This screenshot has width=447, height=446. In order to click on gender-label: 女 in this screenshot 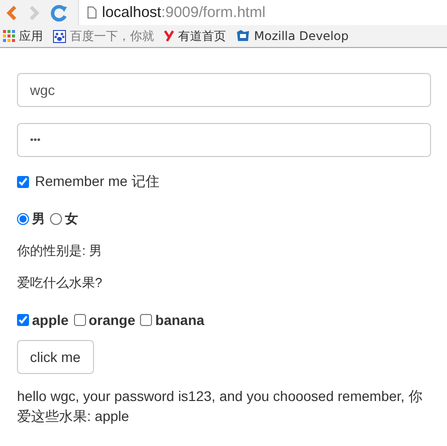, I will do `click(71, 219)`.